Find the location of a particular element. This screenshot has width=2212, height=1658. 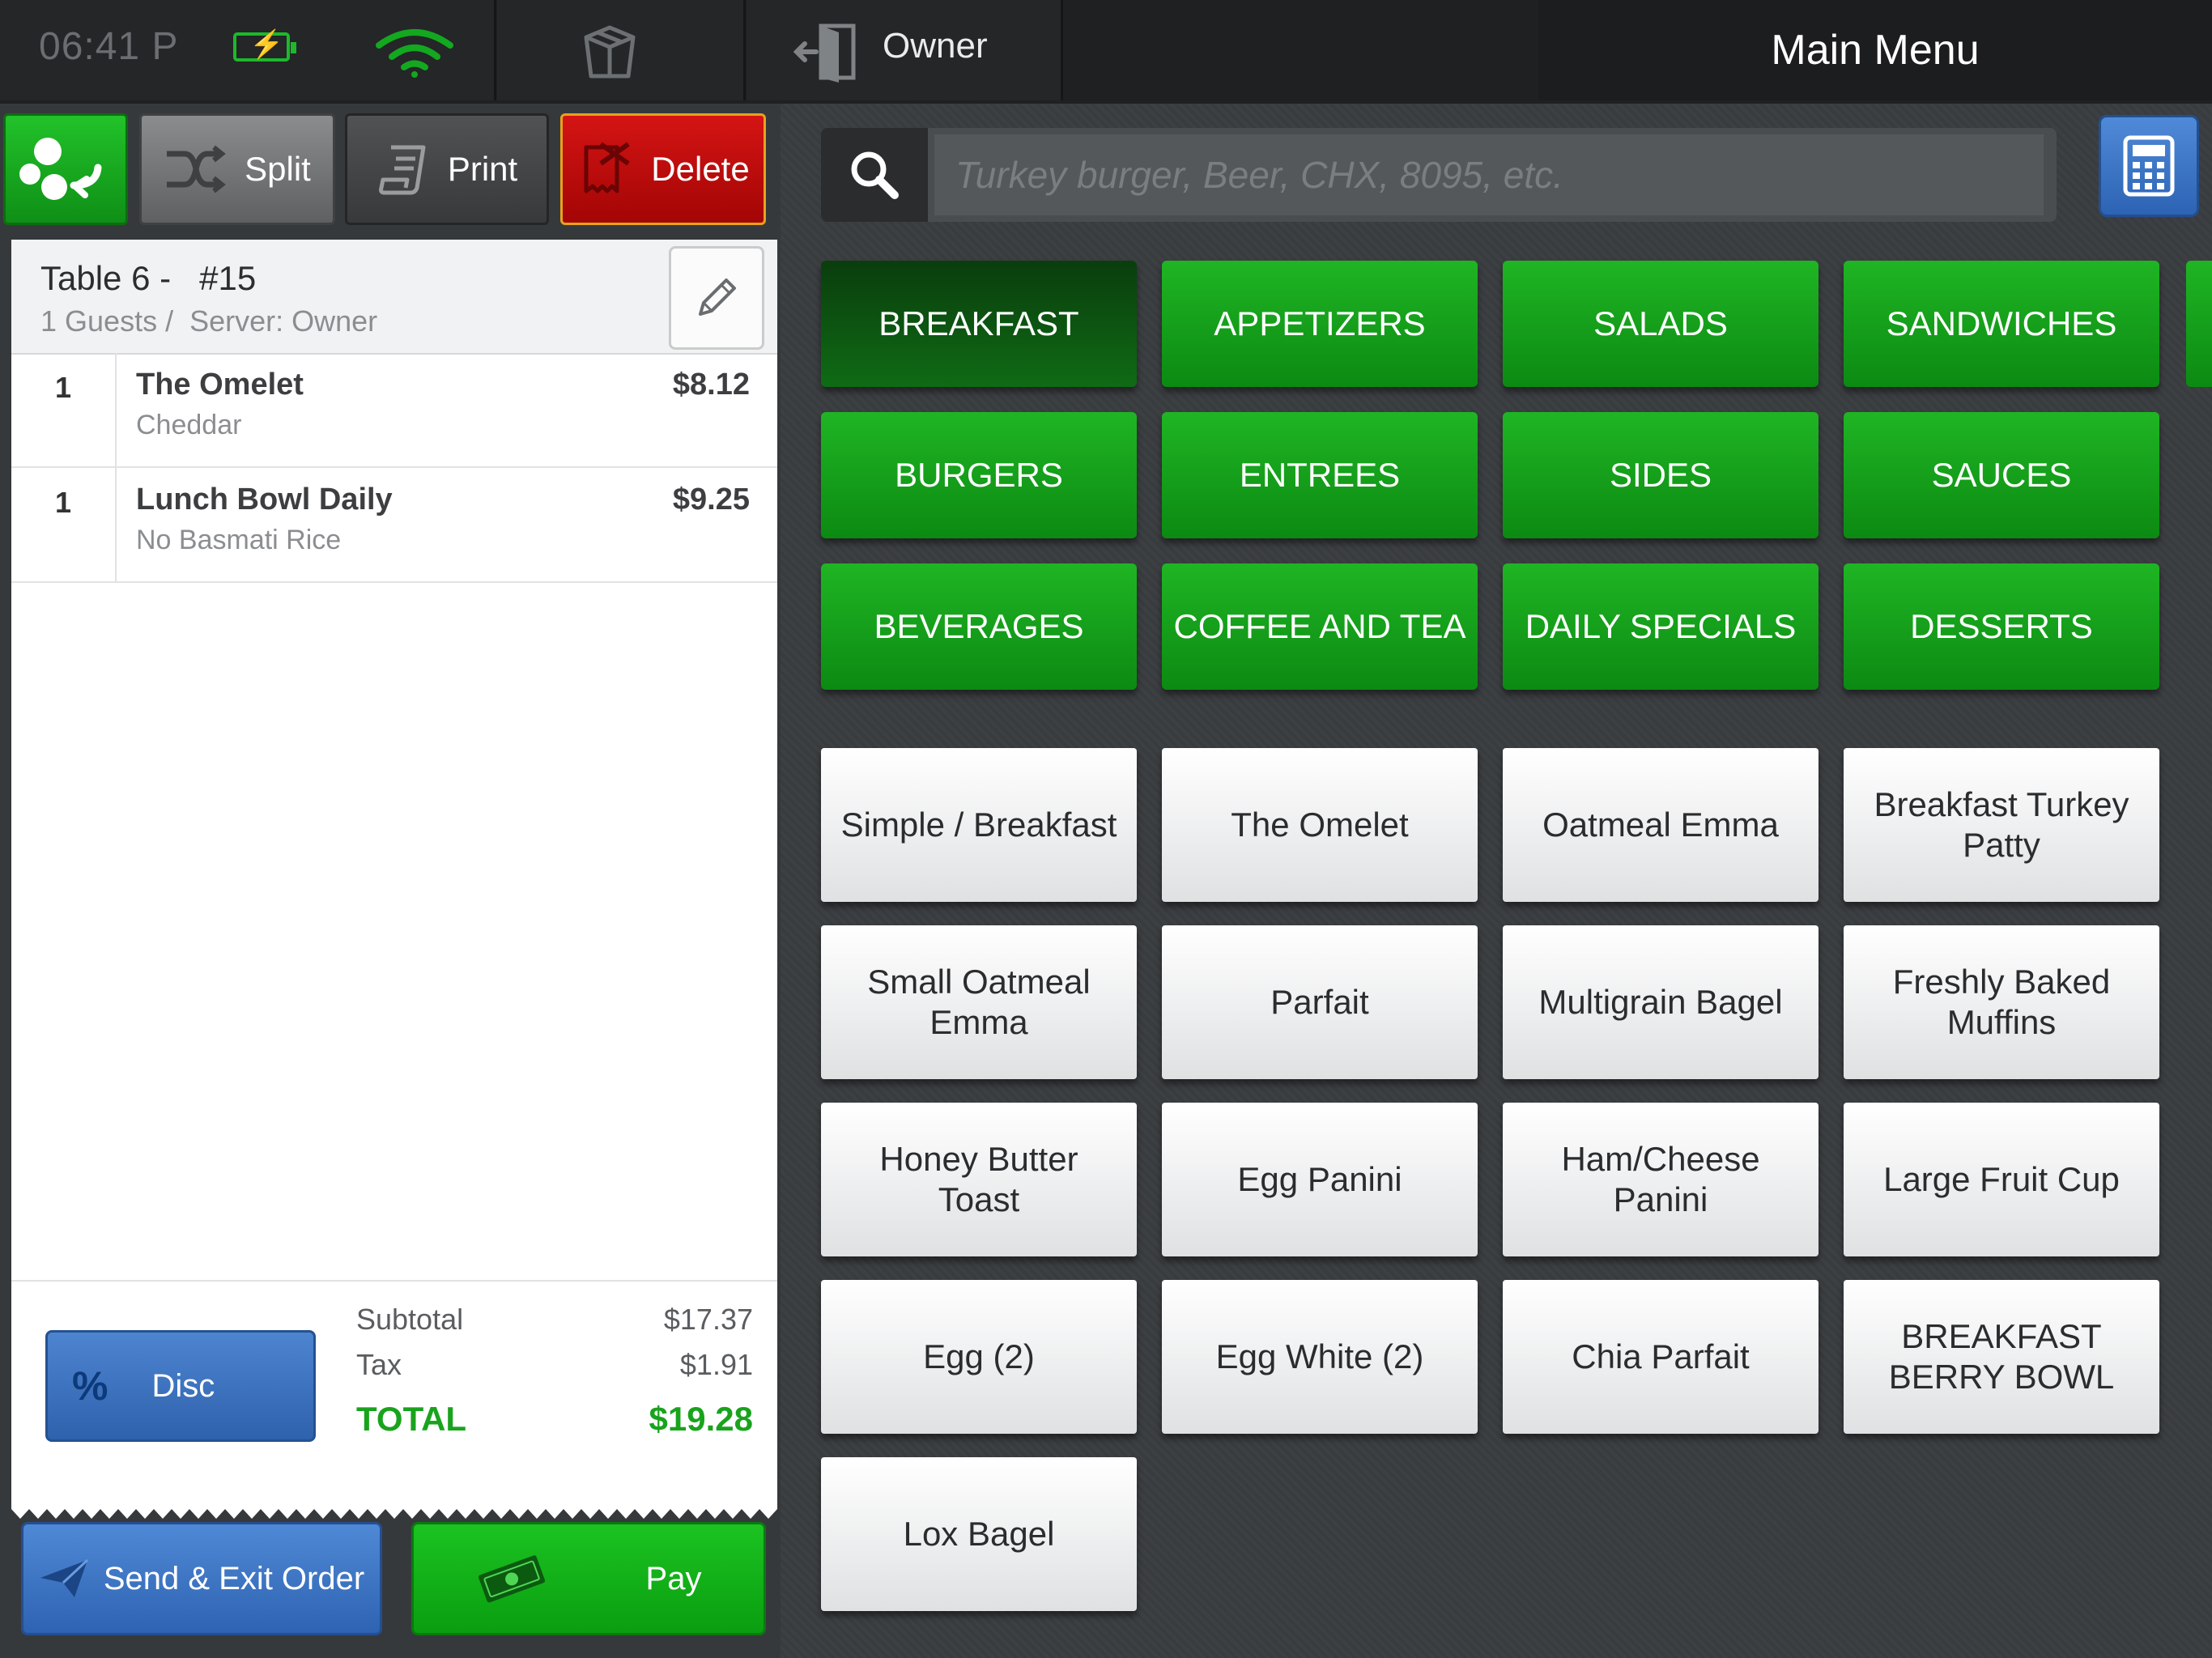

calculator-icon is located at coordinates (2149, 166).